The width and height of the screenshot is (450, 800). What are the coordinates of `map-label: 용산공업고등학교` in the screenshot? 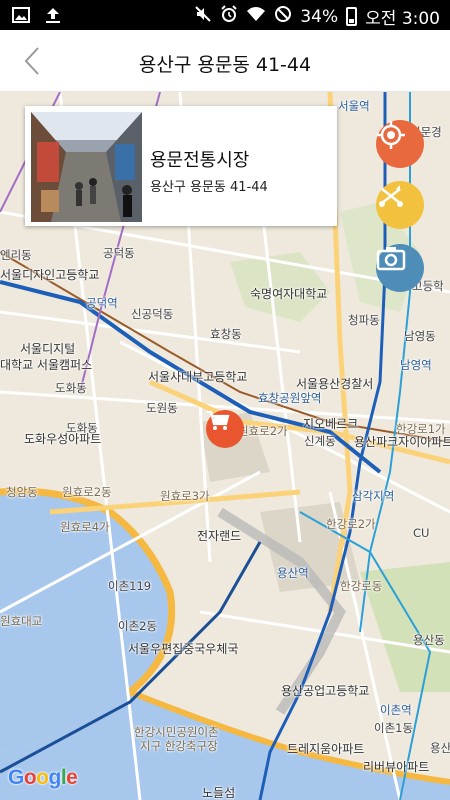 It's located at (325, 691).